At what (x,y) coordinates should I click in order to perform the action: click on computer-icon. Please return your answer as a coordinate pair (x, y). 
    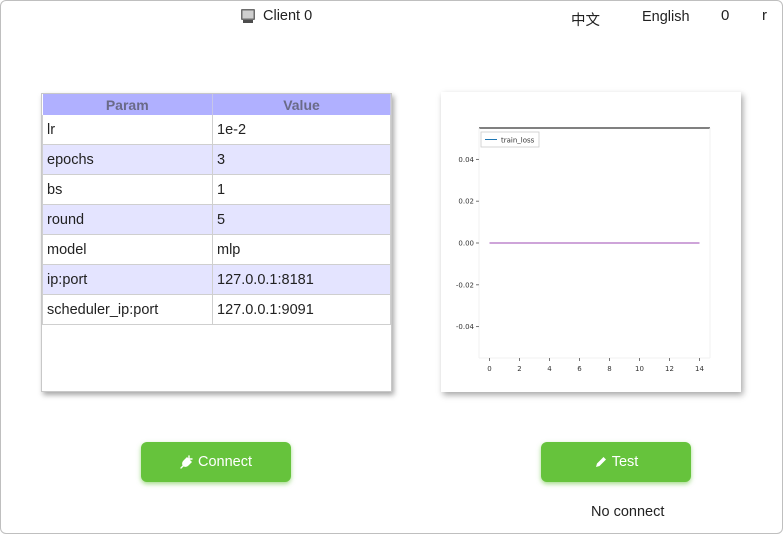
    Looking at the image, I should click on (248, 16).